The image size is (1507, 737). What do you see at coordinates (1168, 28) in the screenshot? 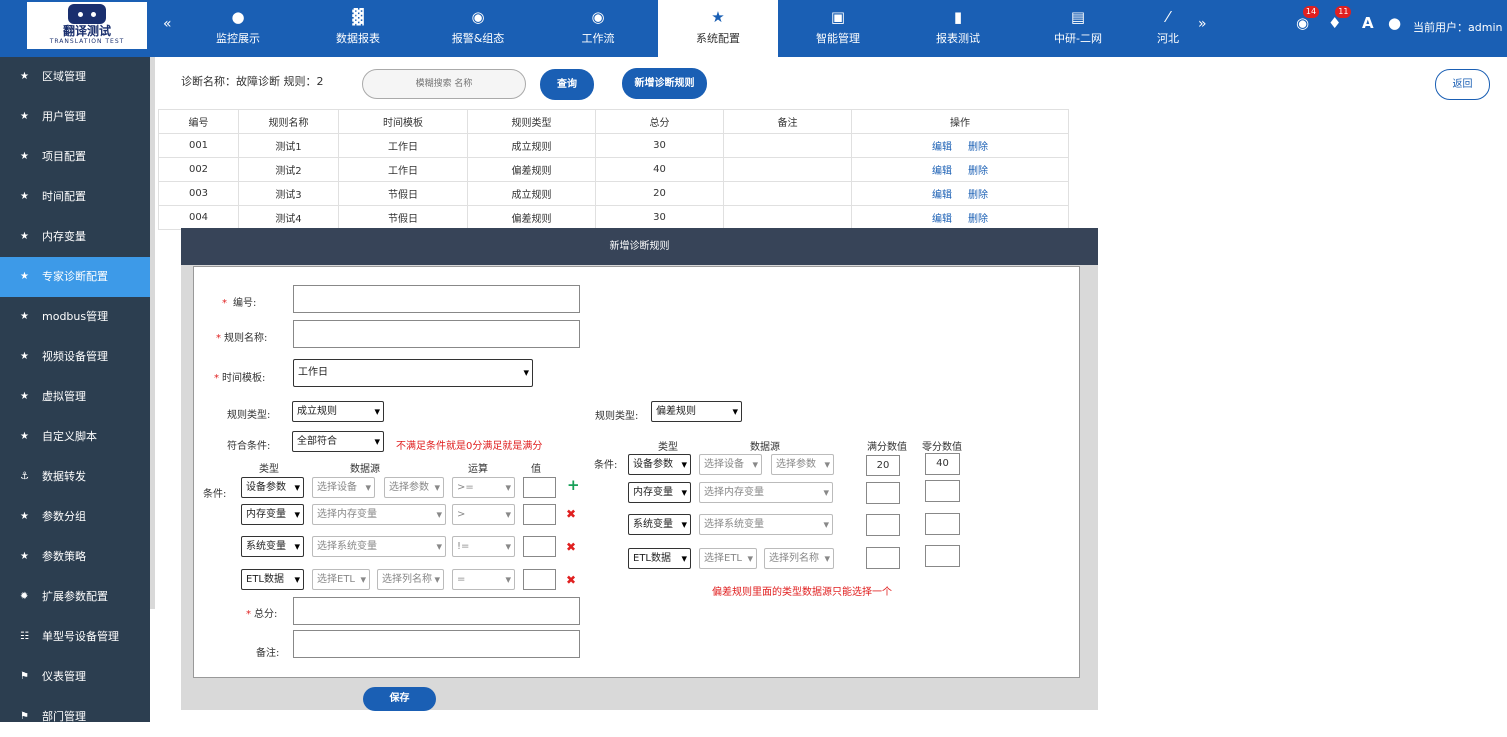
I see `nav-tab-hebei: ⁄ 河北` at bounding box center [1168, 28].